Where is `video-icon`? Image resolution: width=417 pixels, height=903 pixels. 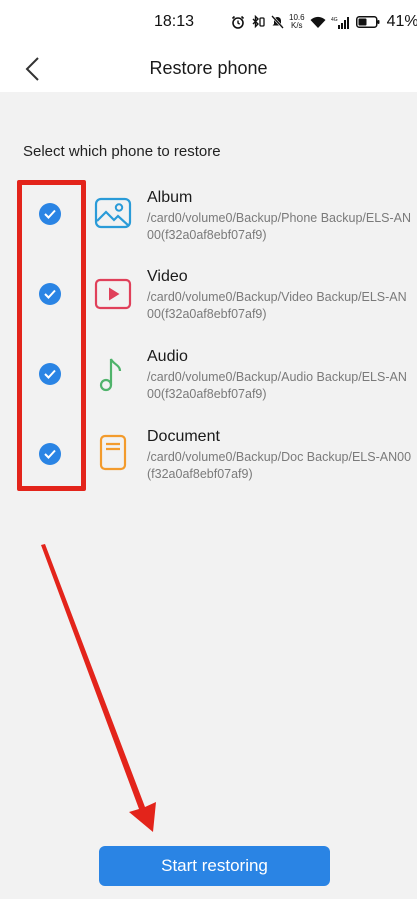
video-icon is located at coordinates (113, 294).